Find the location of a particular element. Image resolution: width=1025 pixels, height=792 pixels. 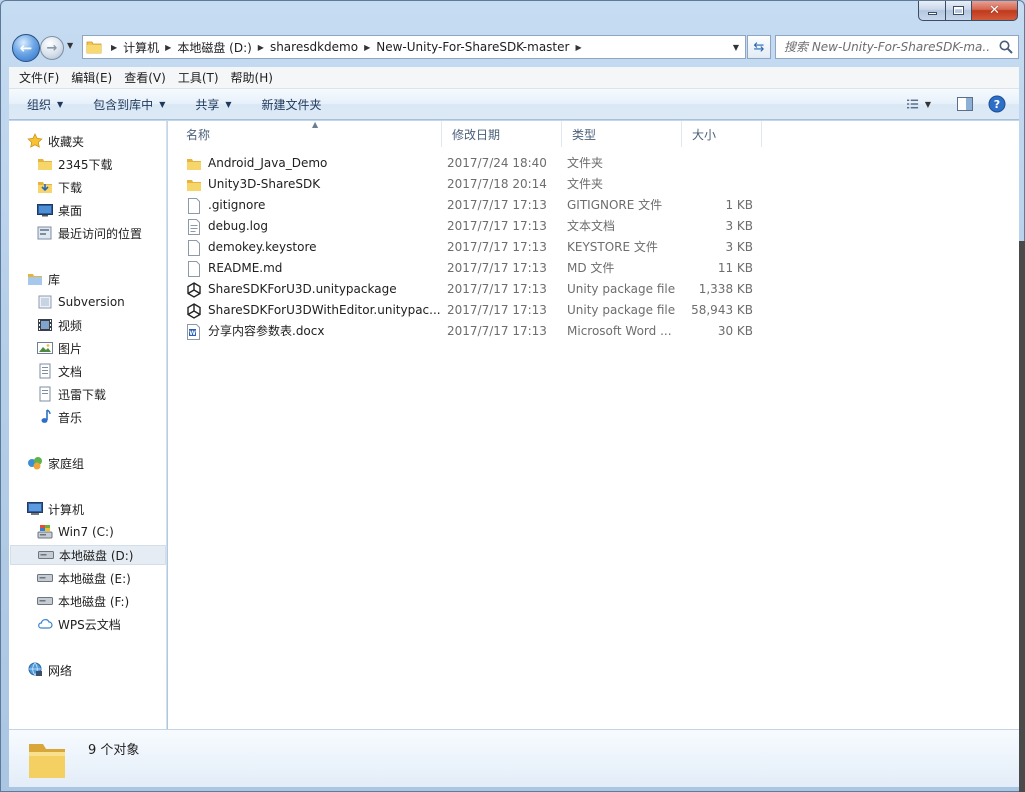

network-icon is located at coordinates (35, 670).